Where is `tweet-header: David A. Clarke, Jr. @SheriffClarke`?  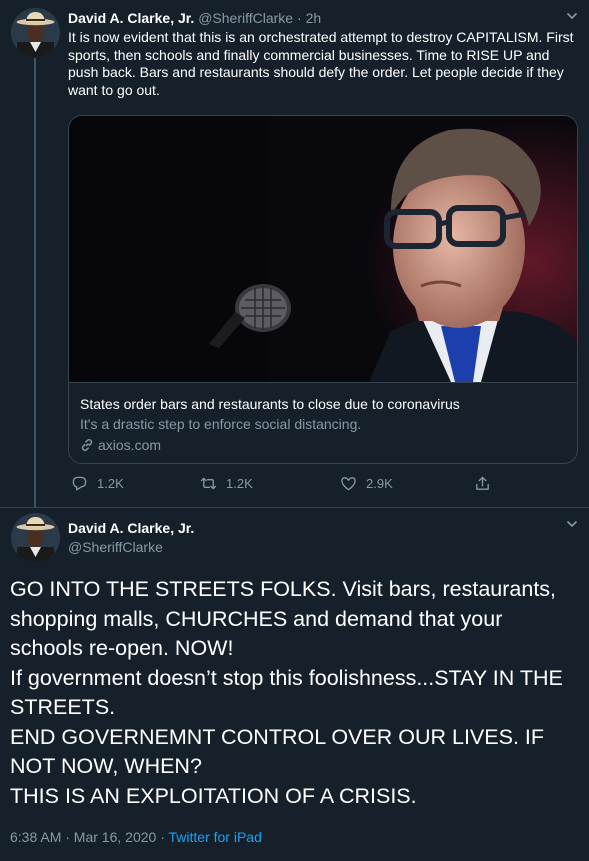 tweet-header: David A. Clarke, Jr. @SheriffClarke is located at coordinates (131, 538).